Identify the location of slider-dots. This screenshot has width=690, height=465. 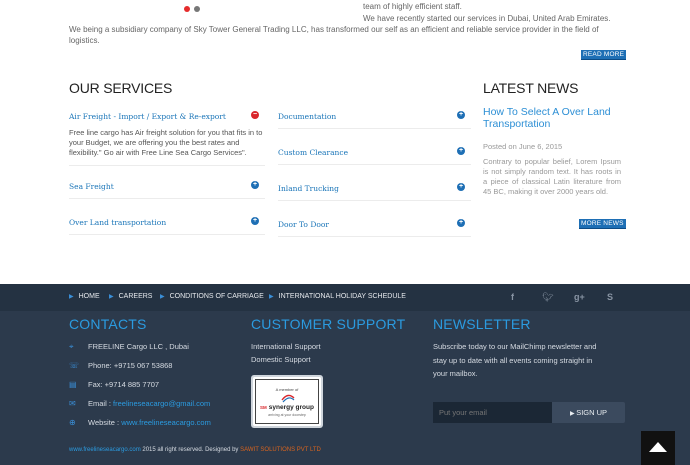
(192, 9).